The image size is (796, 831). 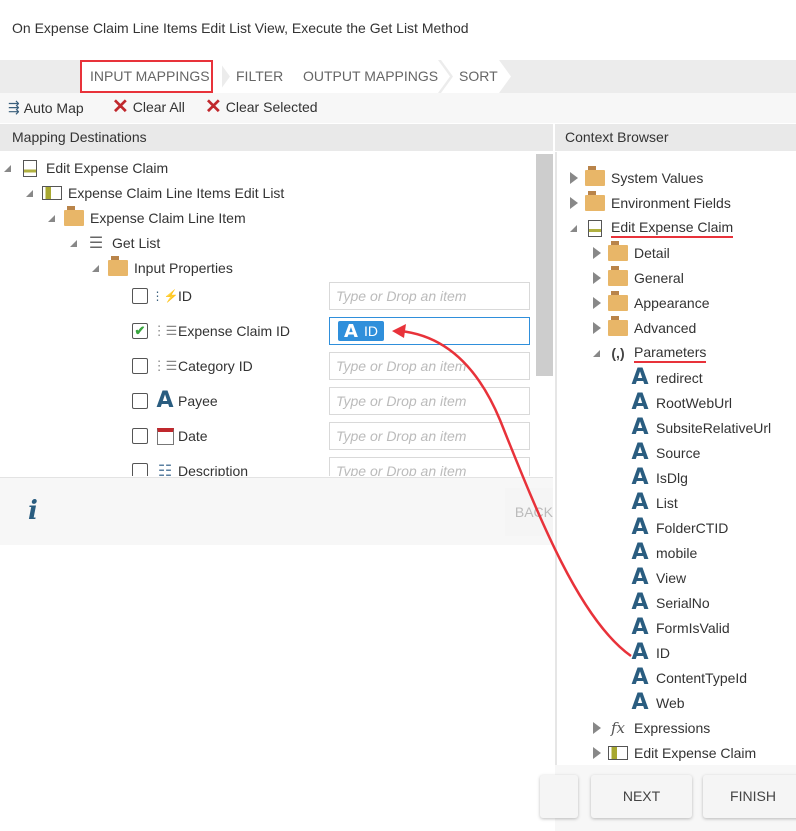 I want to click on field-input: A ID, so click(x=429, y=331).